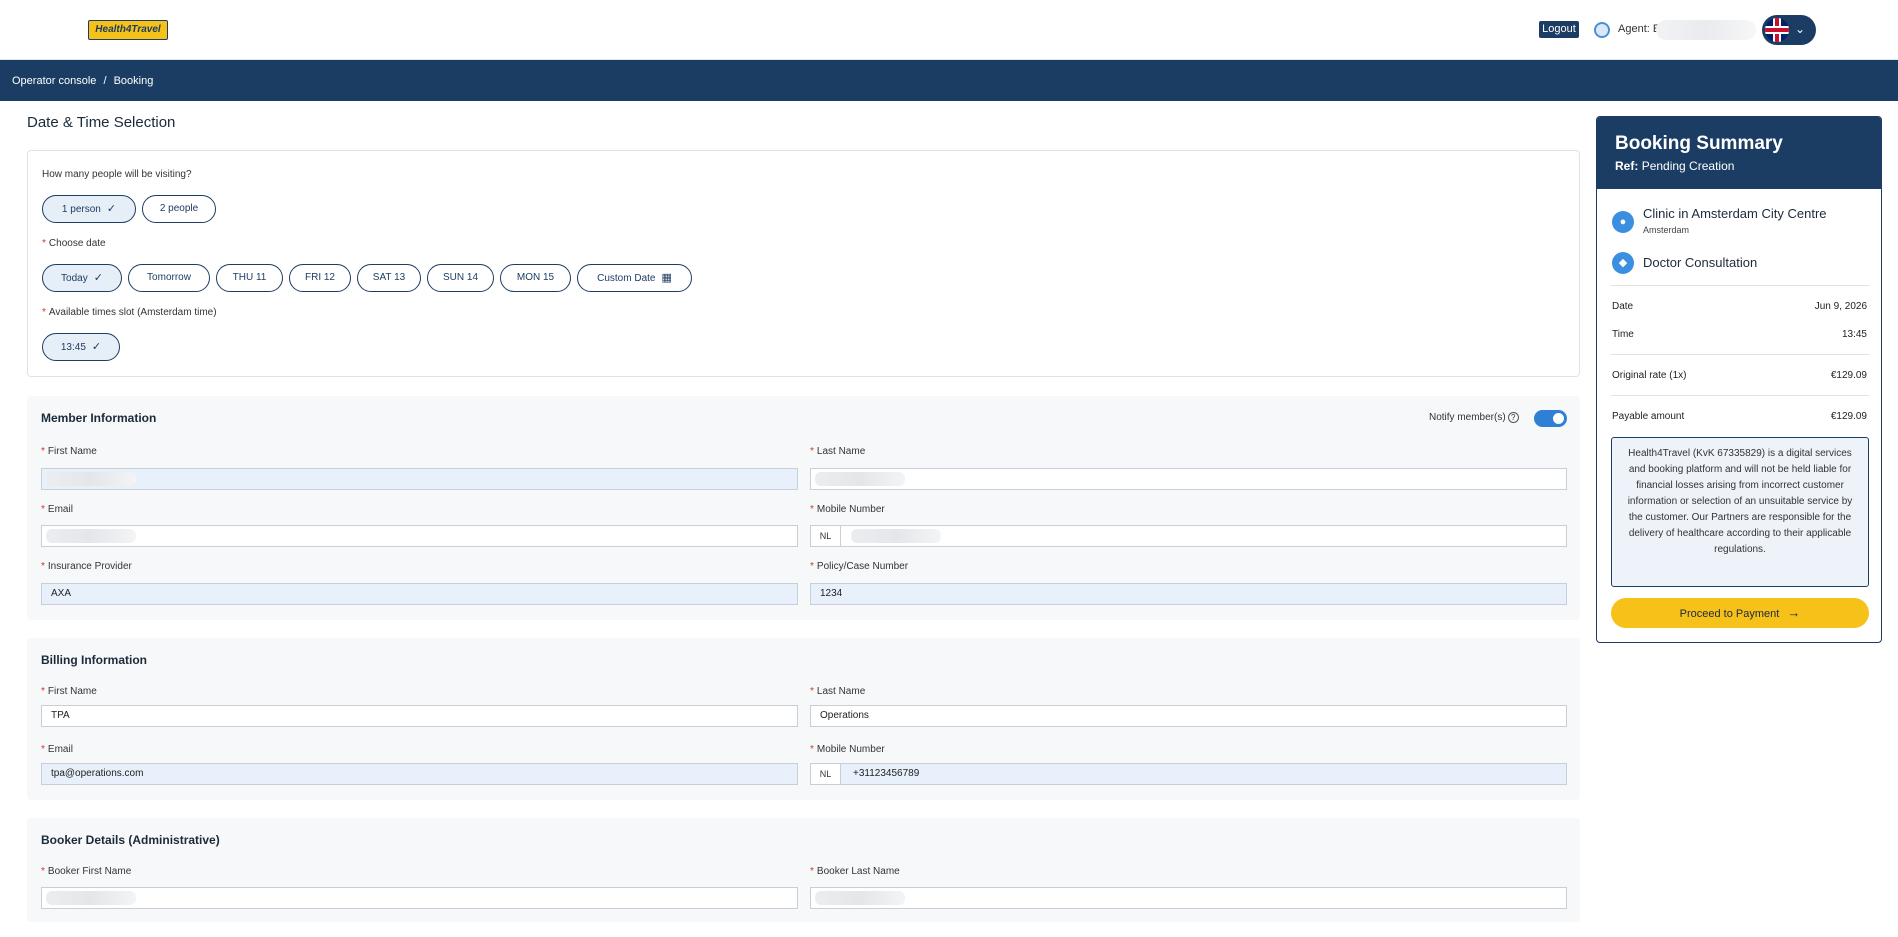 This screenshot has height=937, width=1898. I want to click on calendar-icon: ▦, so click(666, 278).